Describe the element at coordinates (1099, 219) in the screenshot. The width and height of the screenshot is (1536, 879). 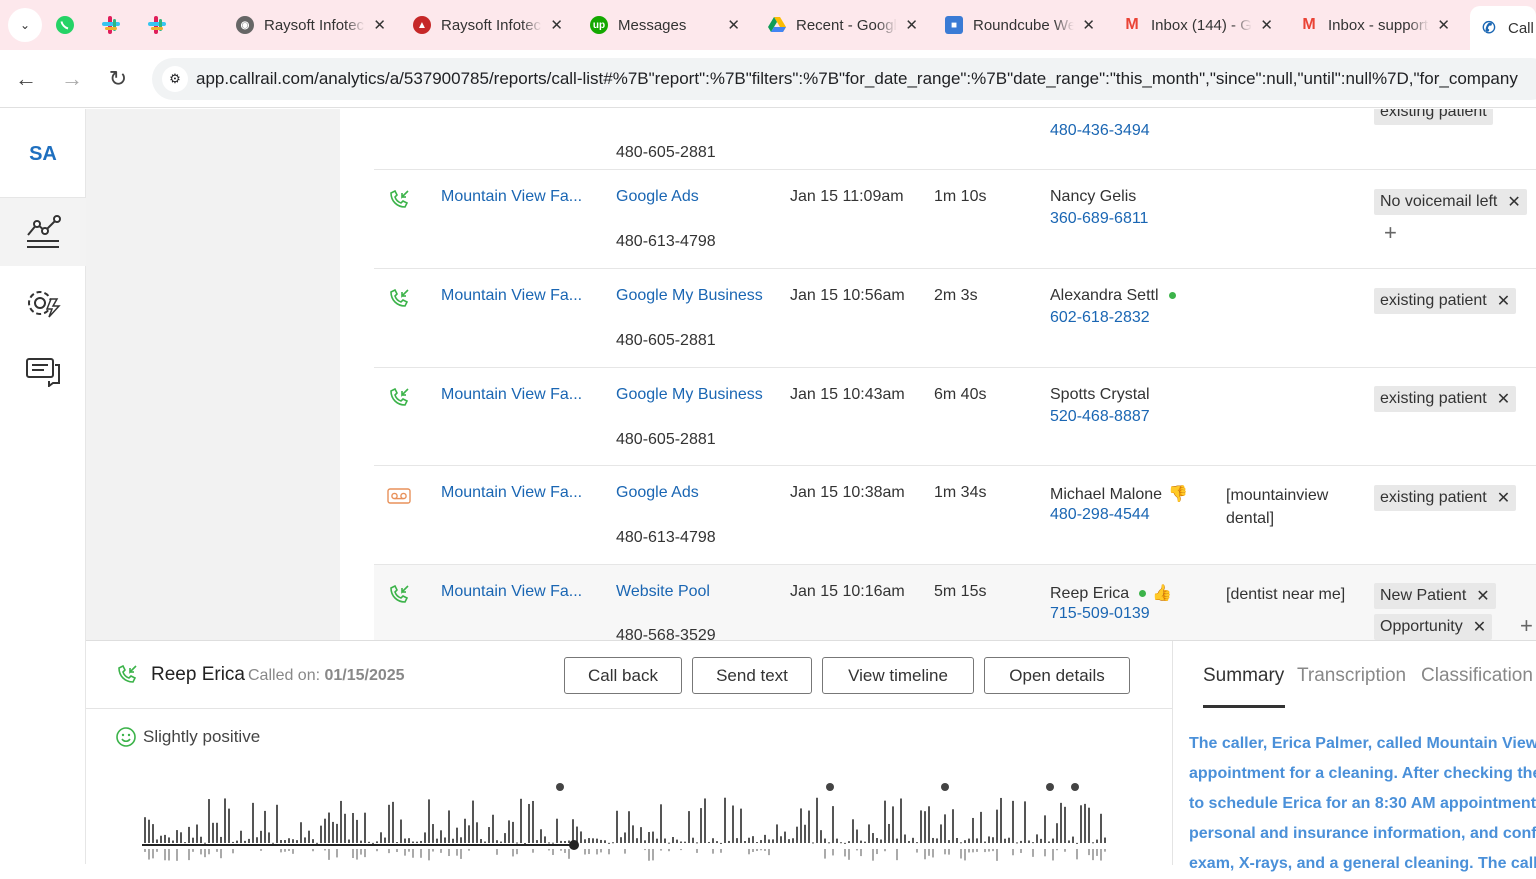
I see `caller-phone: 360-689-6811` at that location.